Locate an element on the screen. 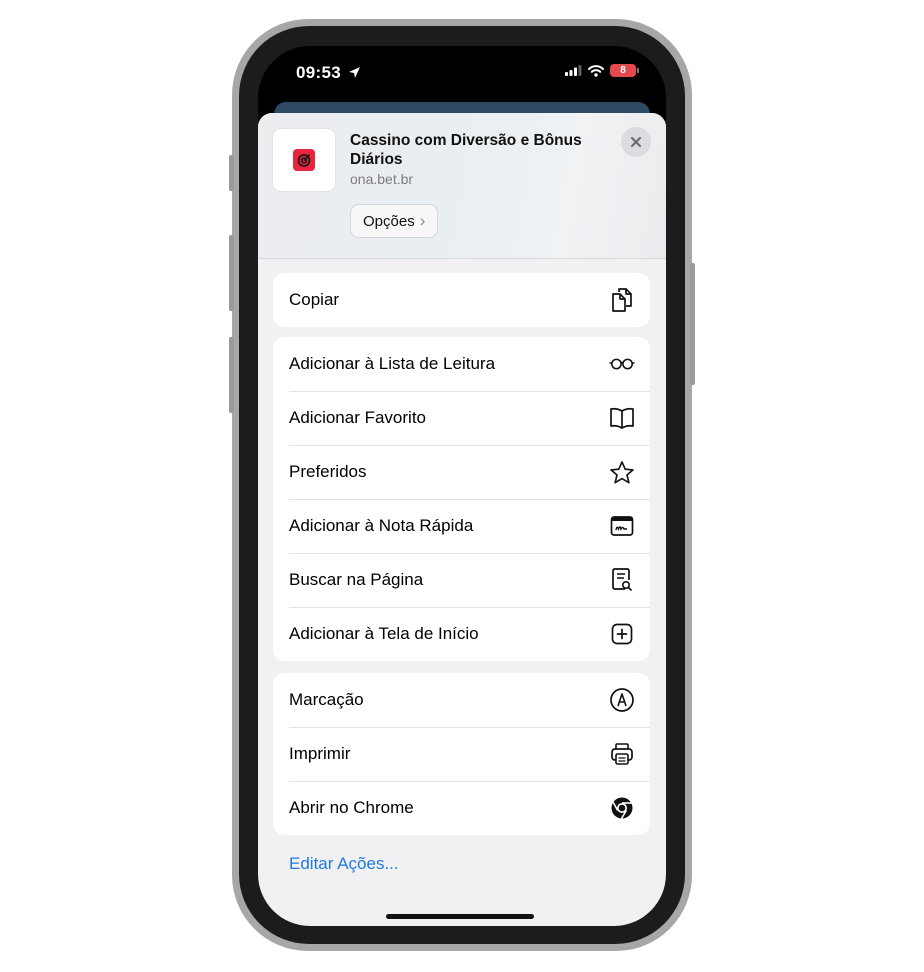  status-icons: 8 is located at coordinates (602, 70).